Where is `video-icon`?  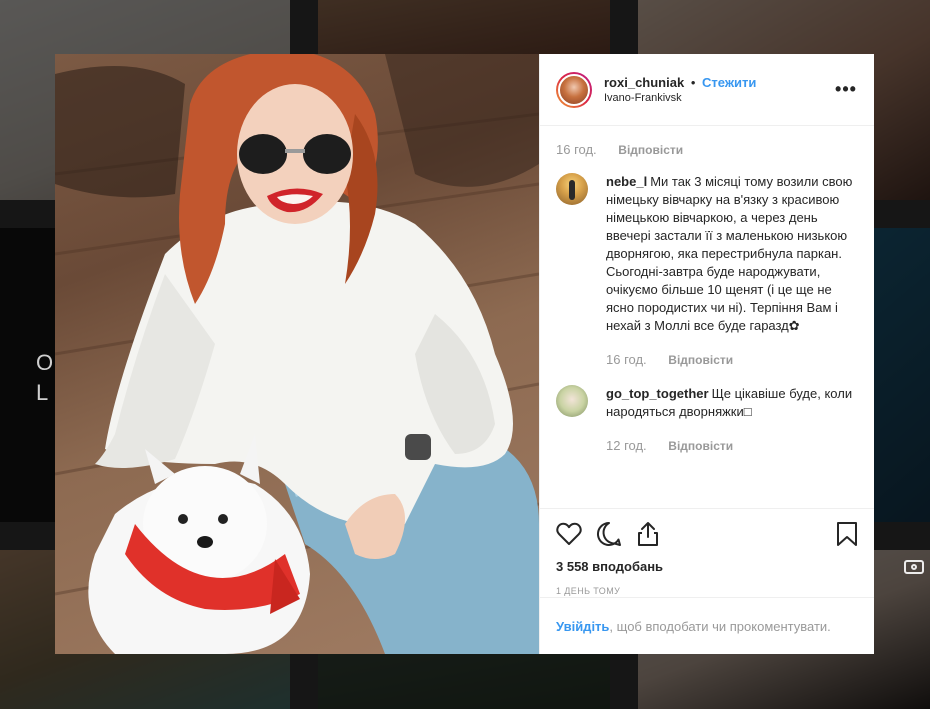 video-icon is located at coordinates (914, 567).